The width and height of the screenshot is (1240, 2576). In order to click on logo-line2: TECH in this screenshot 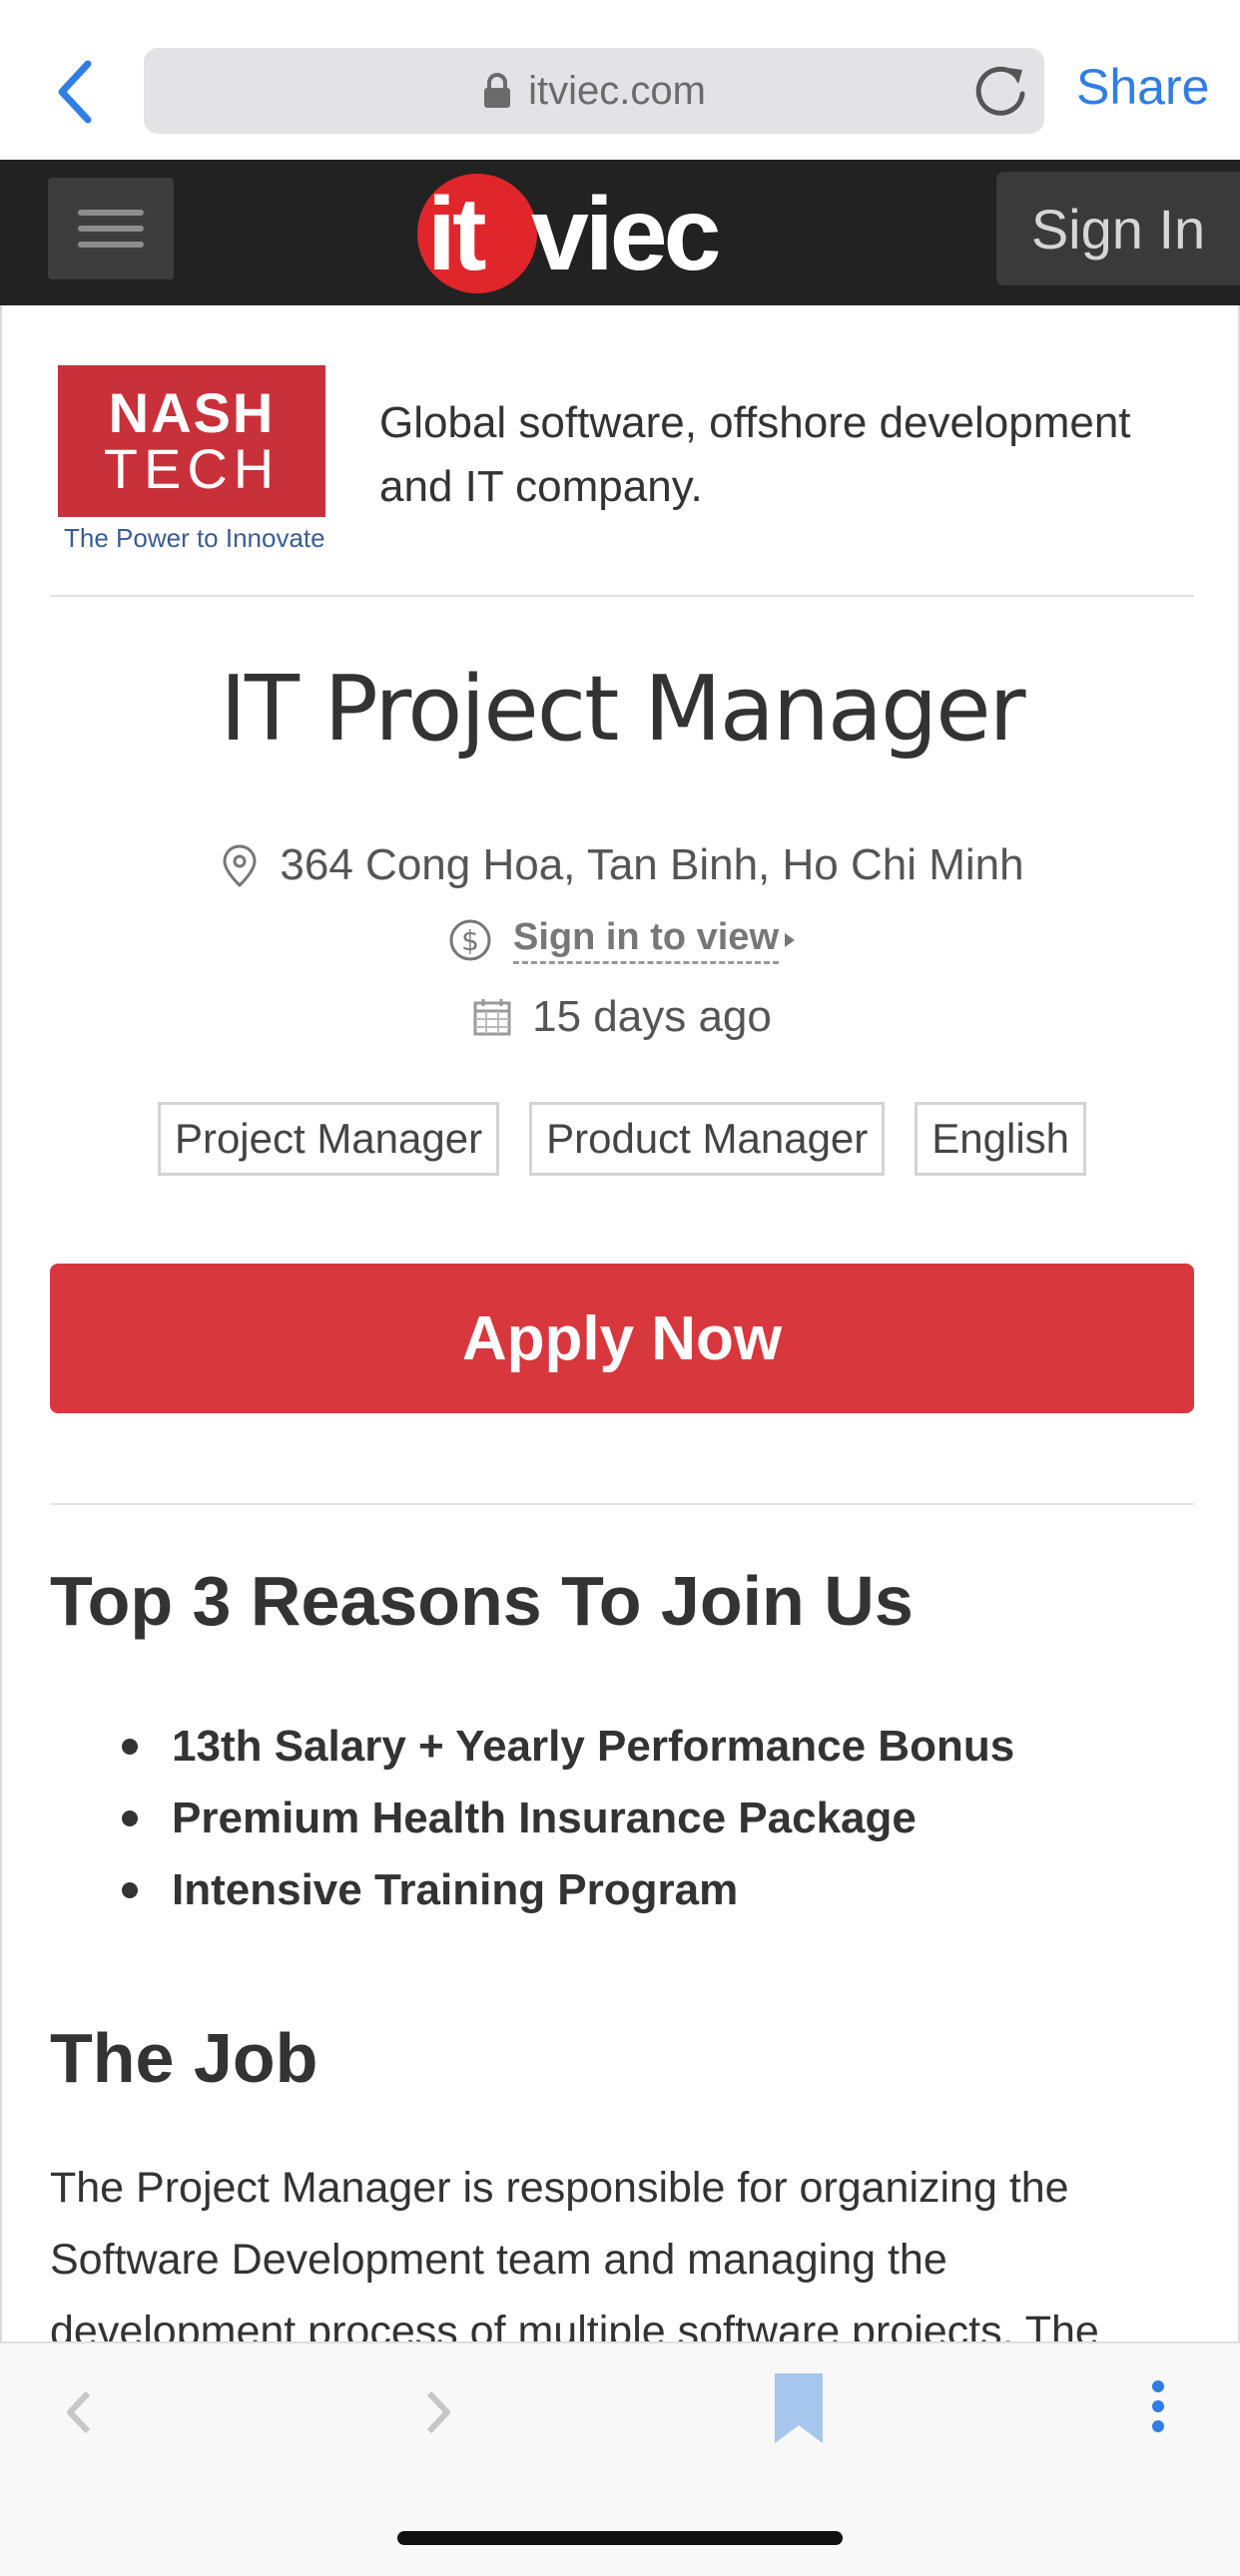, I will do `click(192, 469)`.